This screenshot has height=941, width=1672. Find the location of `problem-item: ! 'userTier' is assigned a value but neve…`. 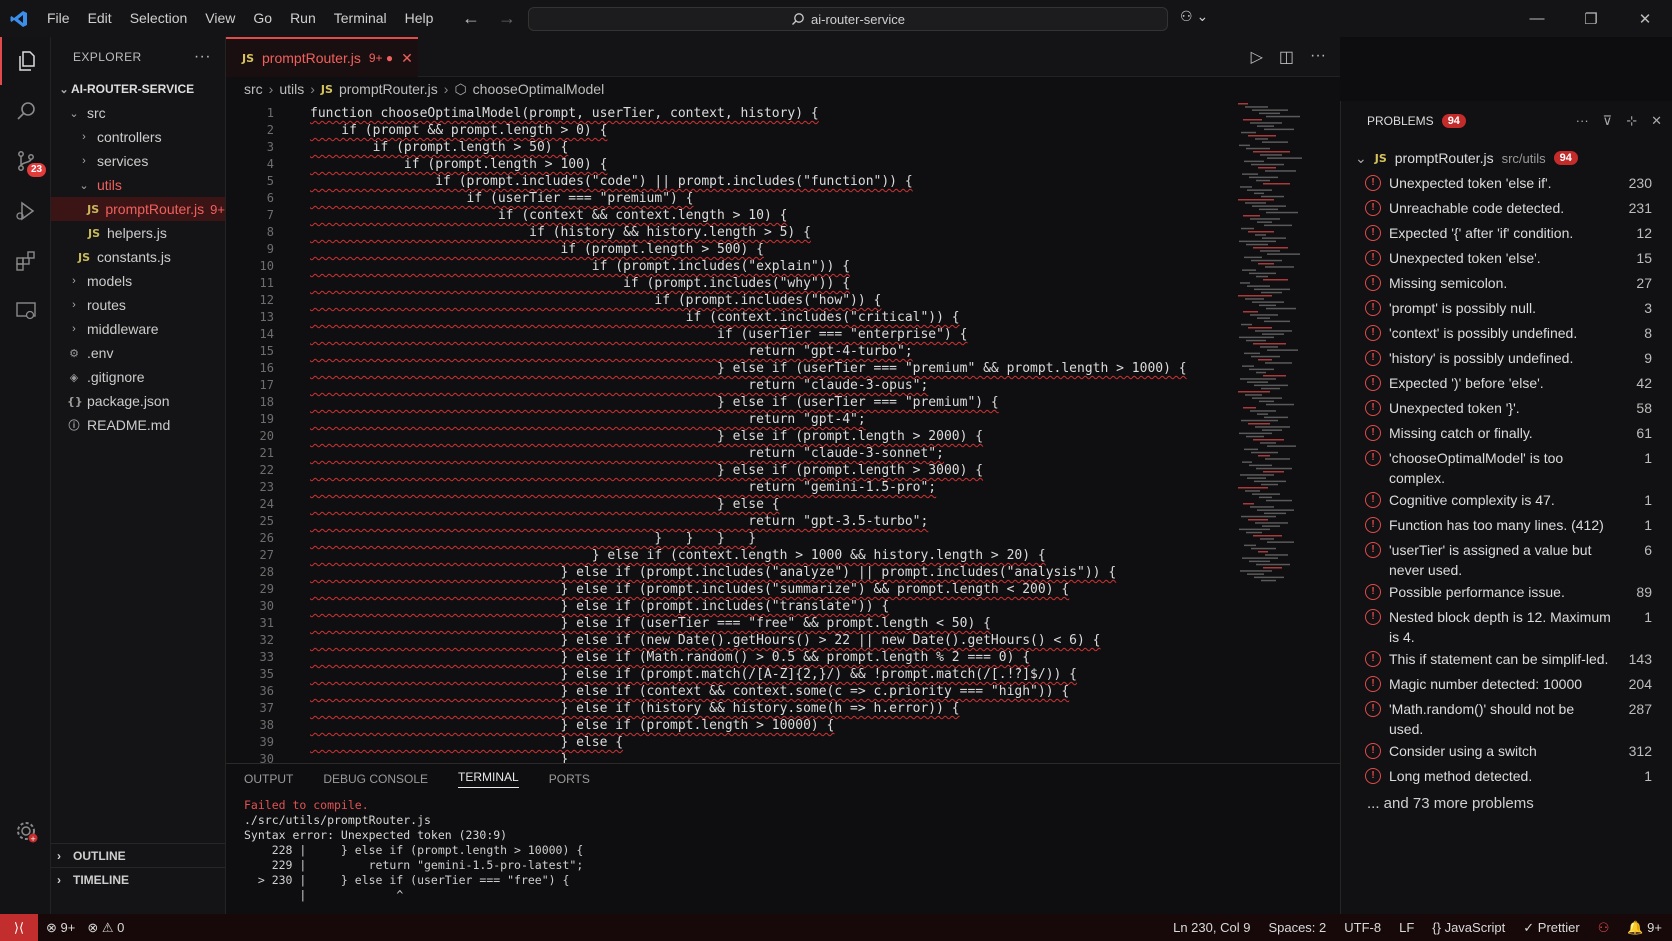

problem-item: ! 'userTier' is assigned a value but neve… is located at coordinates (1506, 559).